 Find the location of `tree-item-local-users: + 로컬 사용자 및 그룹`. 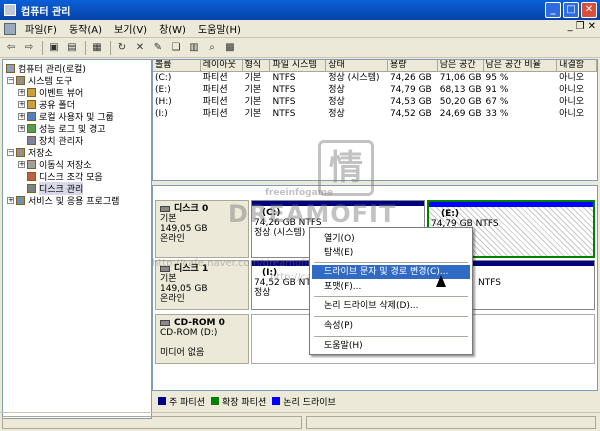

tree-item-local-users: + 로컬 사용자 및 그룹 is located at coordinates (66, 116).